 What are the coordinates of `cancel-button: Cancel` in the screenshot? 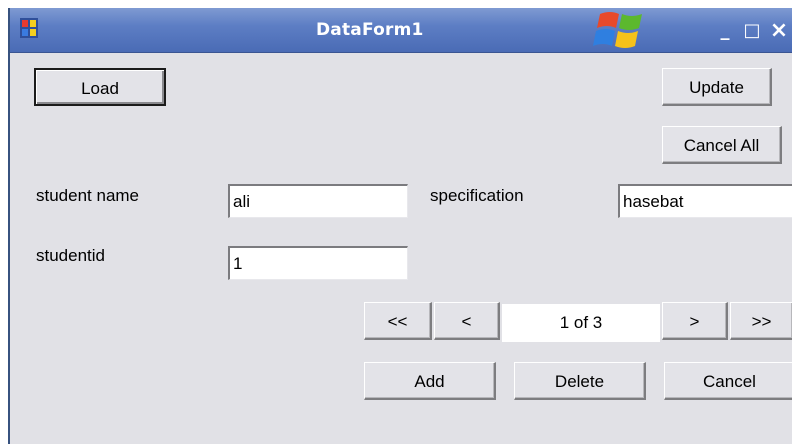 It's located at (728, 381).